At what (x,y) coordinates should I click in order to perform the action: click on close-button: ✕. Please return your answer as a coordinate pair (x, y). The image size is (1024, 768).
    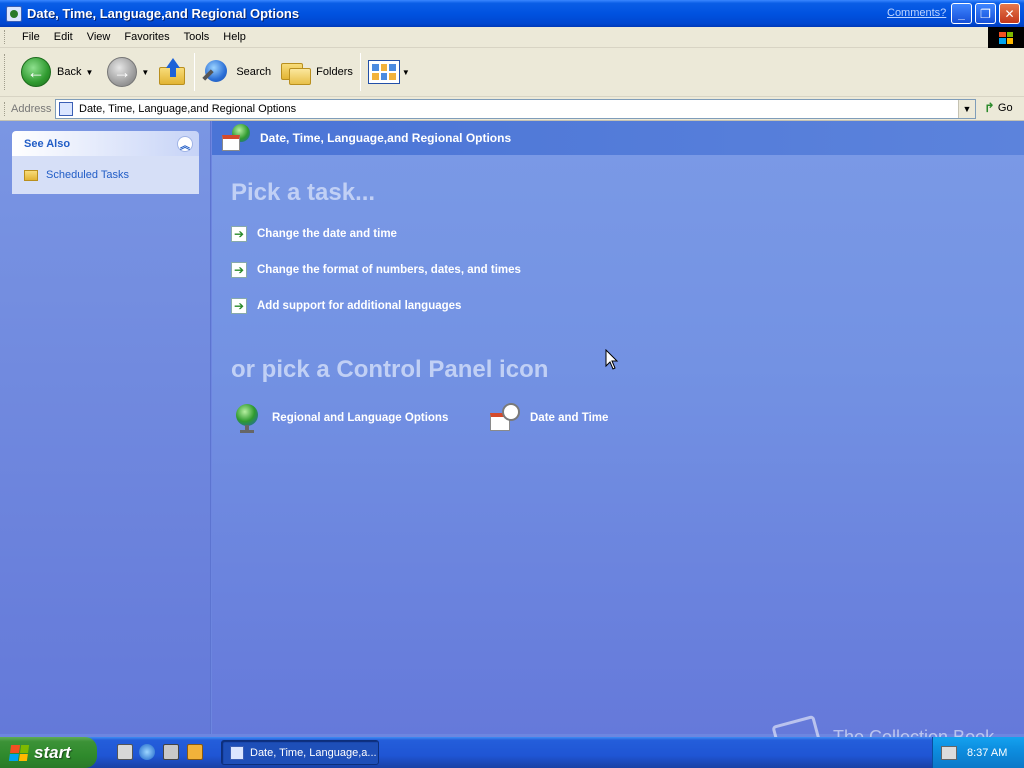
    Looking at the image, I should click on (1009, 13).